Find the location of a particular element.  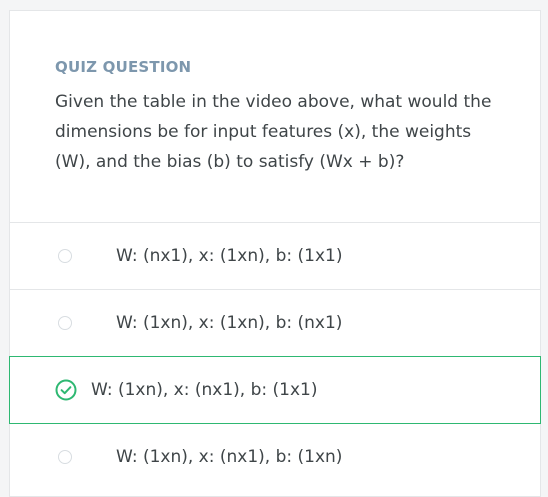

answer-option-label: W: (nx1), x: (1xn), b: (1x1) is located at coordinates (229, 256).